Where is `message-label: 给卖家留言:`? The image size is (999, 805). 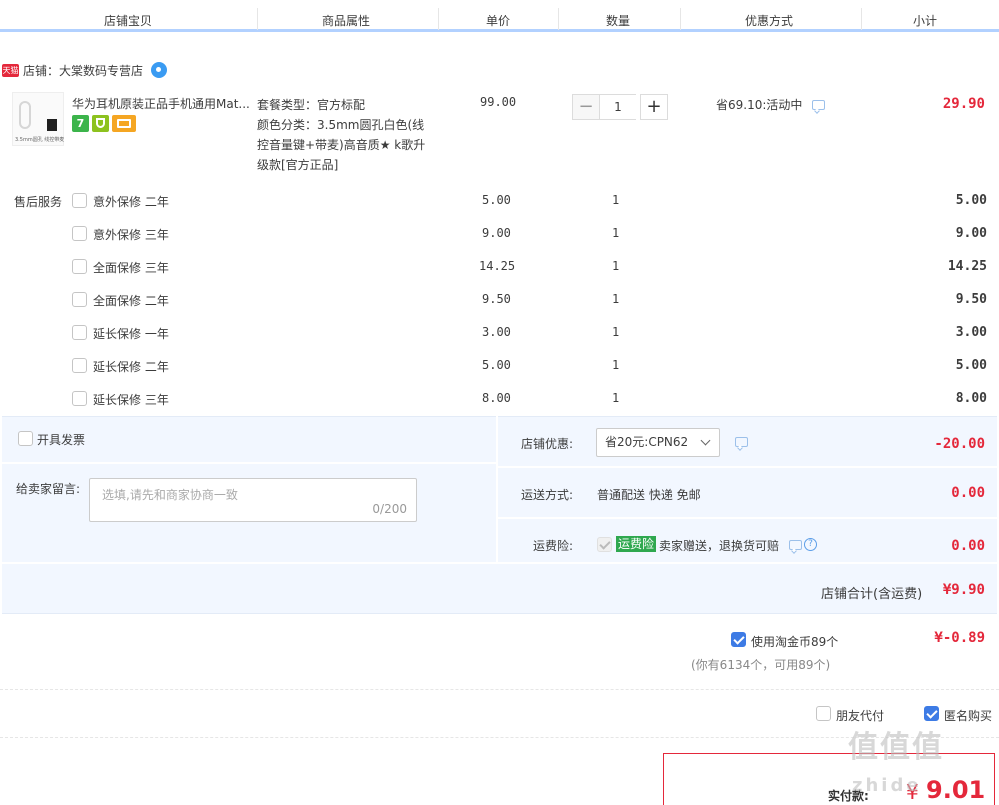
message-label: 给卖家留言: is located at coordinates (48, 489).